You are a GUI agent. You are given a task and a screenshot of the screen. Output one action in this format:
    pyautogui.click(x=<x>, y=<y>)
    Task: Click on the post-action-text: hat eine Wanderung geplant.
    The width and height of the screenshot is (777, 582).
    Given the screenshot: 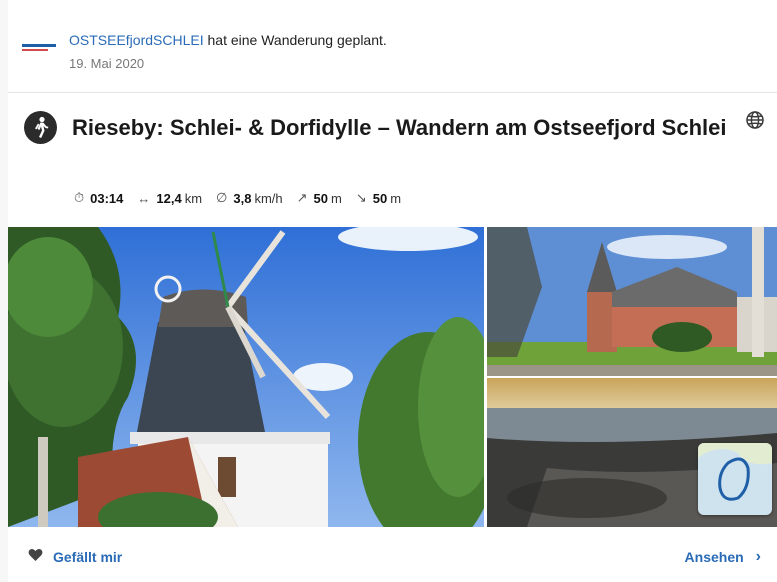 What is the action you would take?
    pyautogui.click(x=297, y=40)
    